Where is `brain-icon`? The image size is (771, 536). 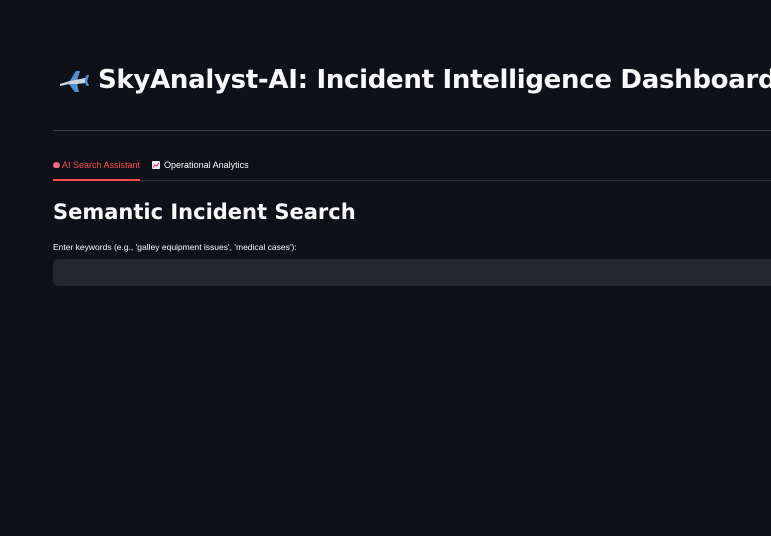 brain-icon is located at coordinates (56, 165).